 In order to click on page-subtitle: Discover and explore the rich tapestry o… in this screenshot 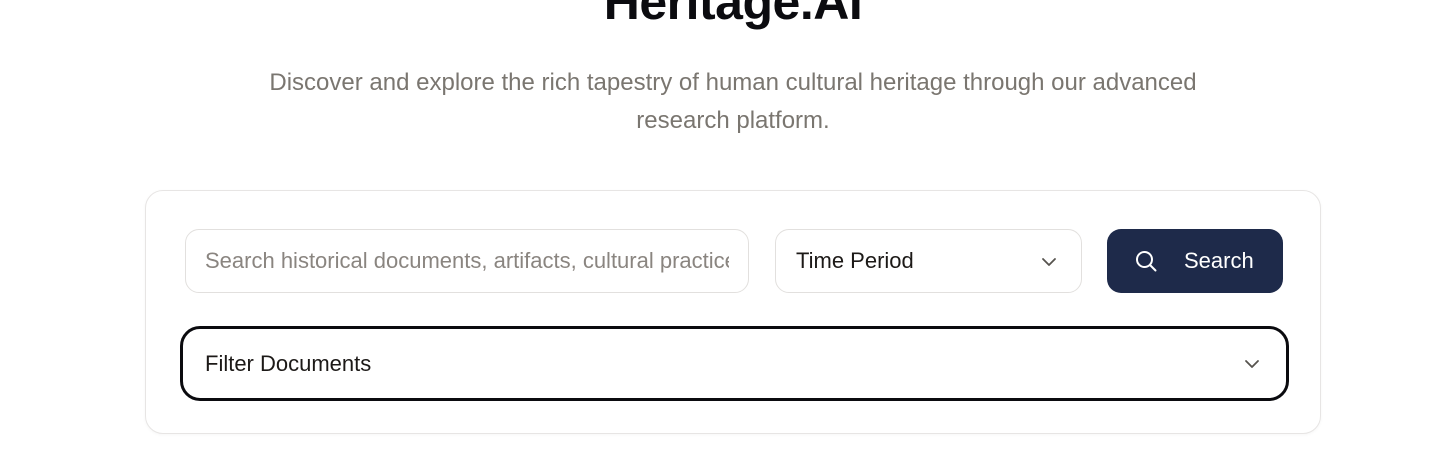, I will do `click(733, 101)`.